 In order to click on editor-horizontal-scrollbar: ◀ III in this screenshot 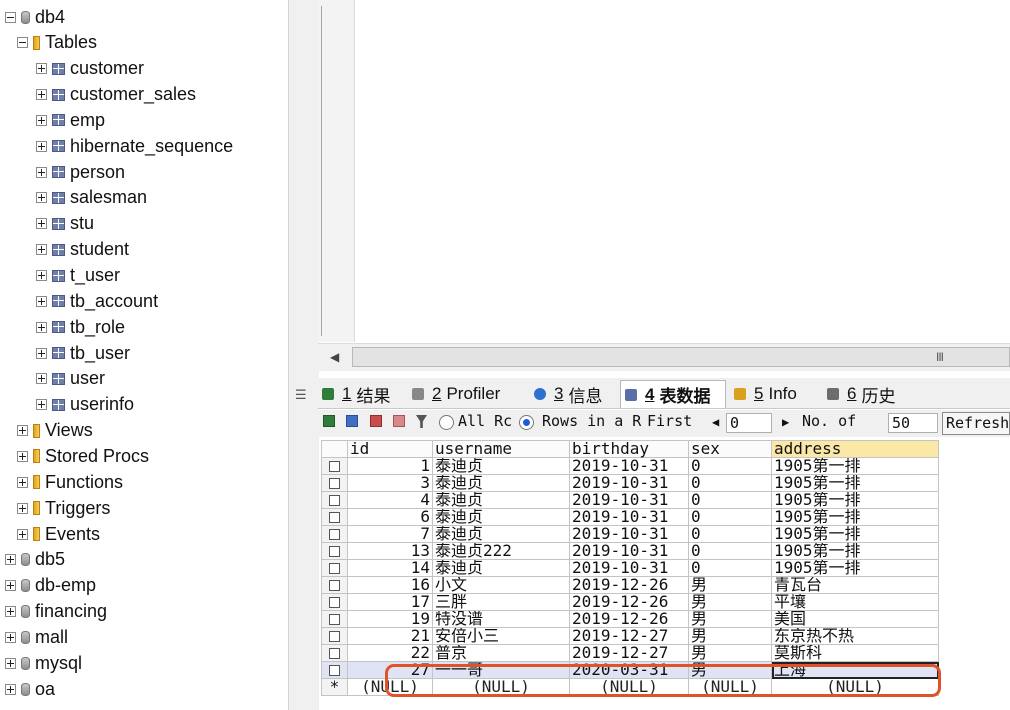, I will do `click(664, 357)`.